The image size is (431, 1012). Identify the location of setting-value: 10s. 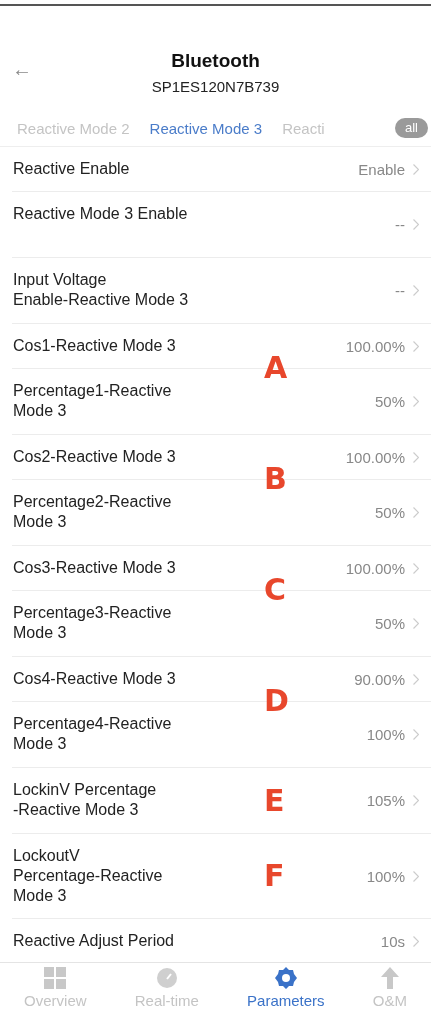
(392, 941).